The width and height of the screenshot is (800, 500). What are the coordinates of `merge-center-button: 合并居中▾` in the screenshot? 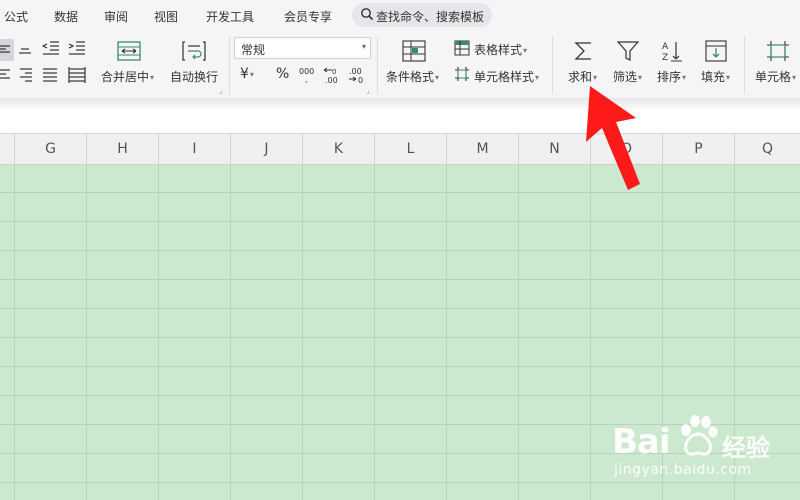 It's located at (127, 76).